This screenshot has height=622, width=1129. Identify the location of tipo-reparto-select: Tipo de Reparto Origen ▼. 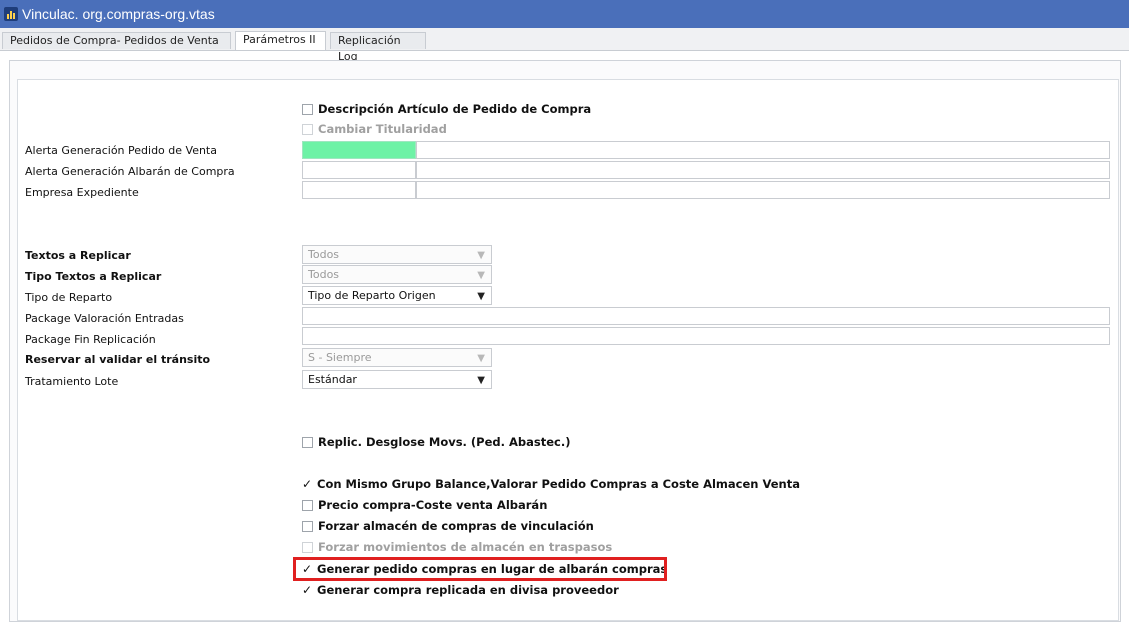
(397, 295).